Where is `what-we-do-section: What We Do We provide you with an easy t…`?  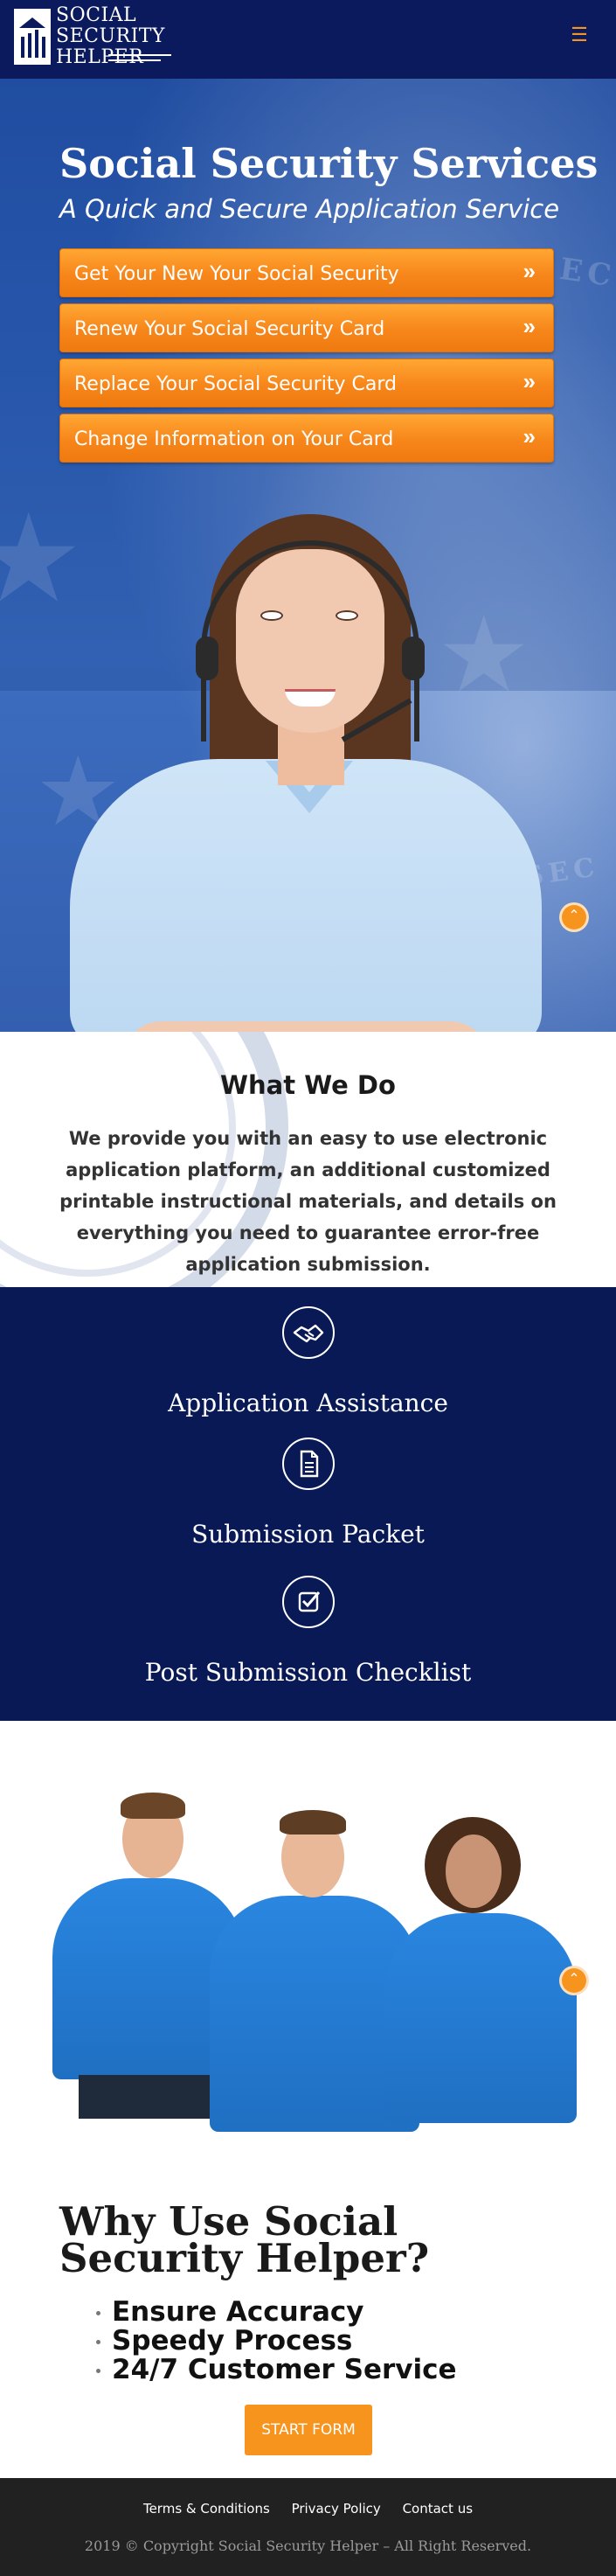 what-we-do-section: What We Do We provide you with an easy t… is located at coordinates (308, 1159).